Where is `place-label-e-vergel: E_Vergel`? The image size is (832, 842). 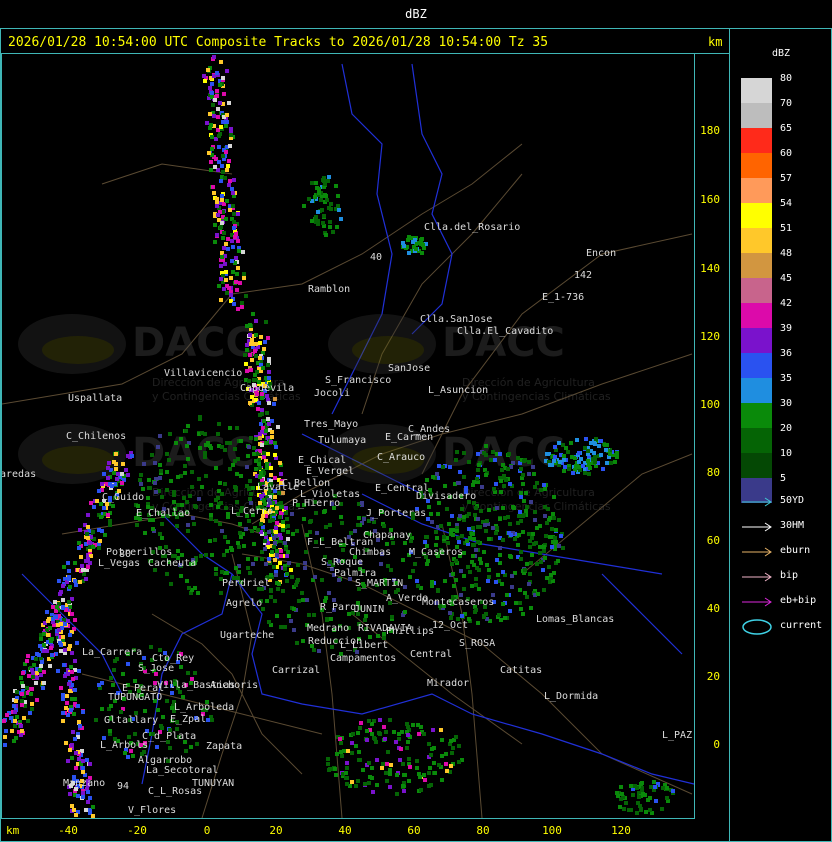 place-label-e-vergel: E_Vergel is located at coordinates (330, 471).